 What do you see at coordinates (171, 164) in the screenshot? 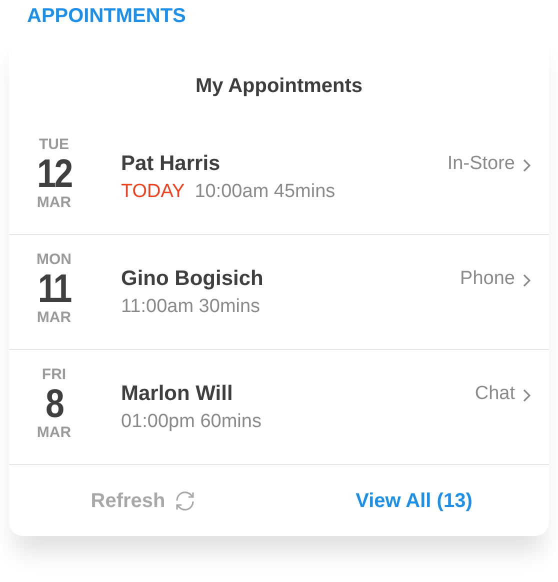
I see `client-name: Pat Harris` at bounding box center [171, 164].